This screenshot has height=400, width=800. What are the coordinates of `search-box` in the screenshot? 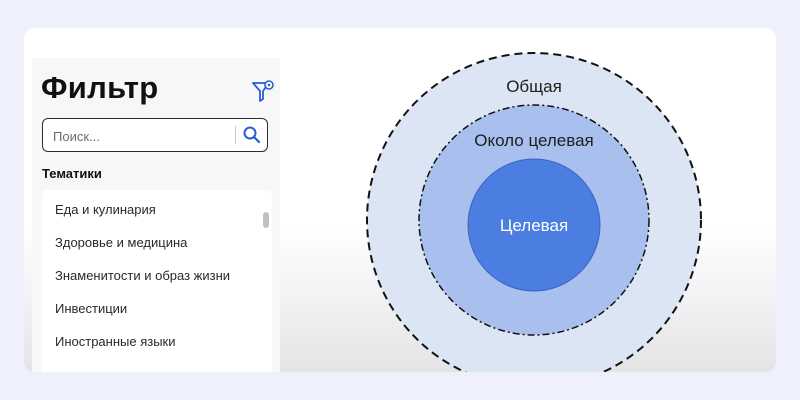 It's located at (155, 135).